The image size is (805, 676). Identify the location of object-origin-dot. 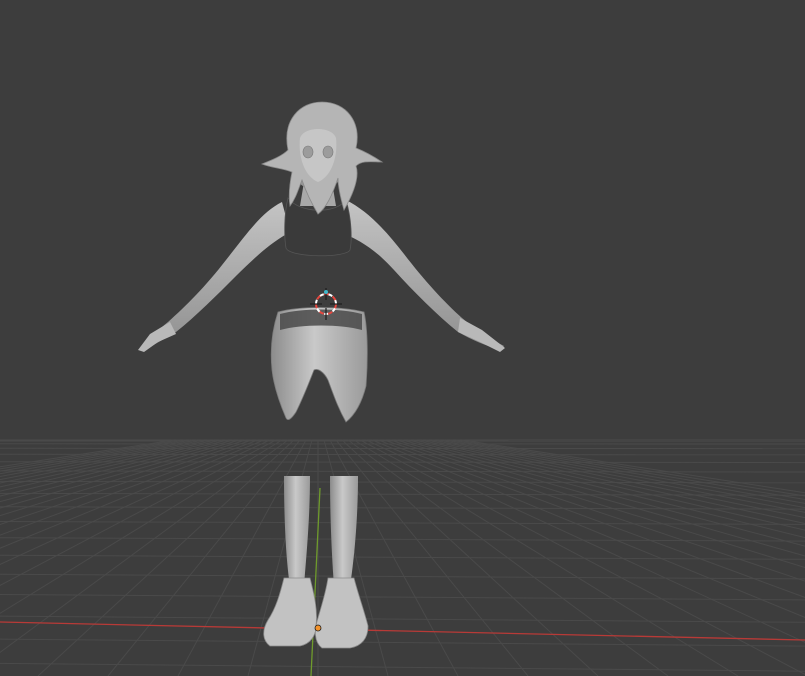
(318, 628).